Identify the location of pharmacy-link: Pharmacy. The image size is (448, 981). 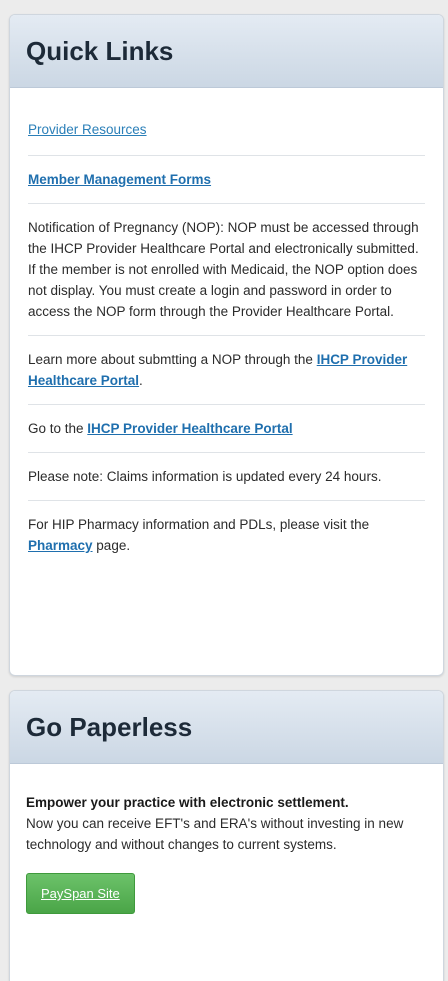
(60, 545).